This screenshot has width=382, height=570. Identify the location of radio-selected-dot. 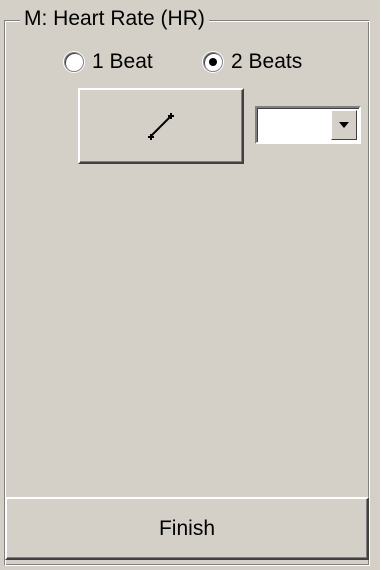
(213, 62).